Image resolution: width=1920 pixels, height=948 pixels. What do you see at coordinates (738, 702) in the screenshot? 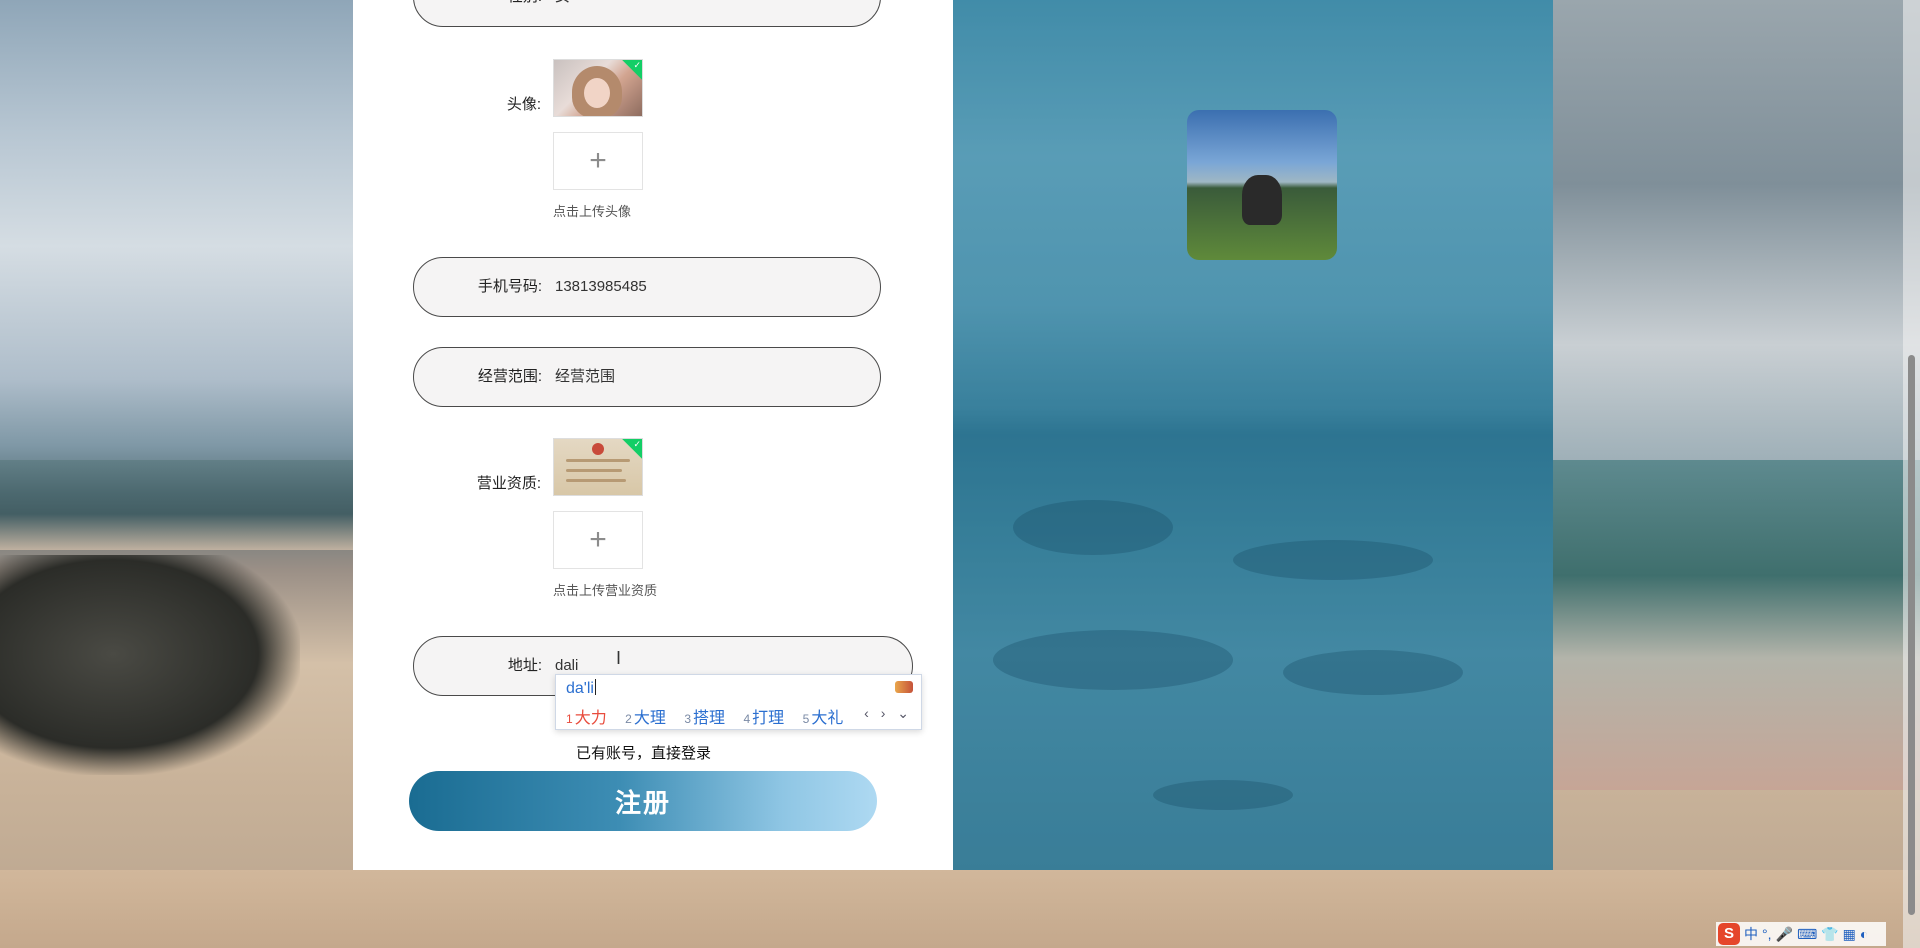
I see `ime-candidate-window: da'li 1 大力 2 大理 3 搭理 4 打理 5 大礼 ‹ › ⌄` at bounding box center [738, 702].